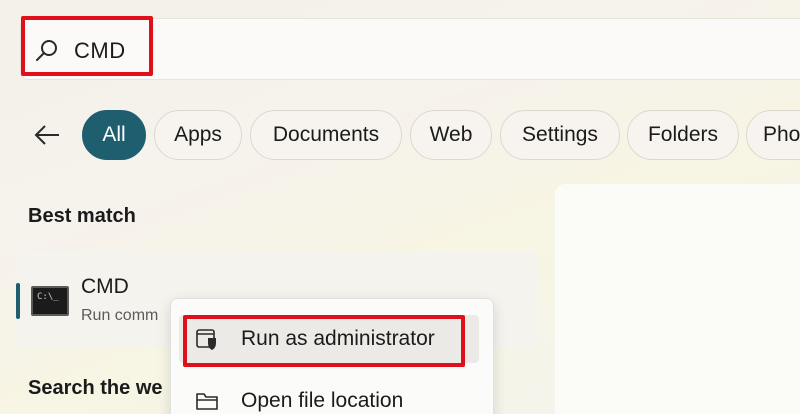  I want to click on filter-photos: Pho, so click(773, 135).